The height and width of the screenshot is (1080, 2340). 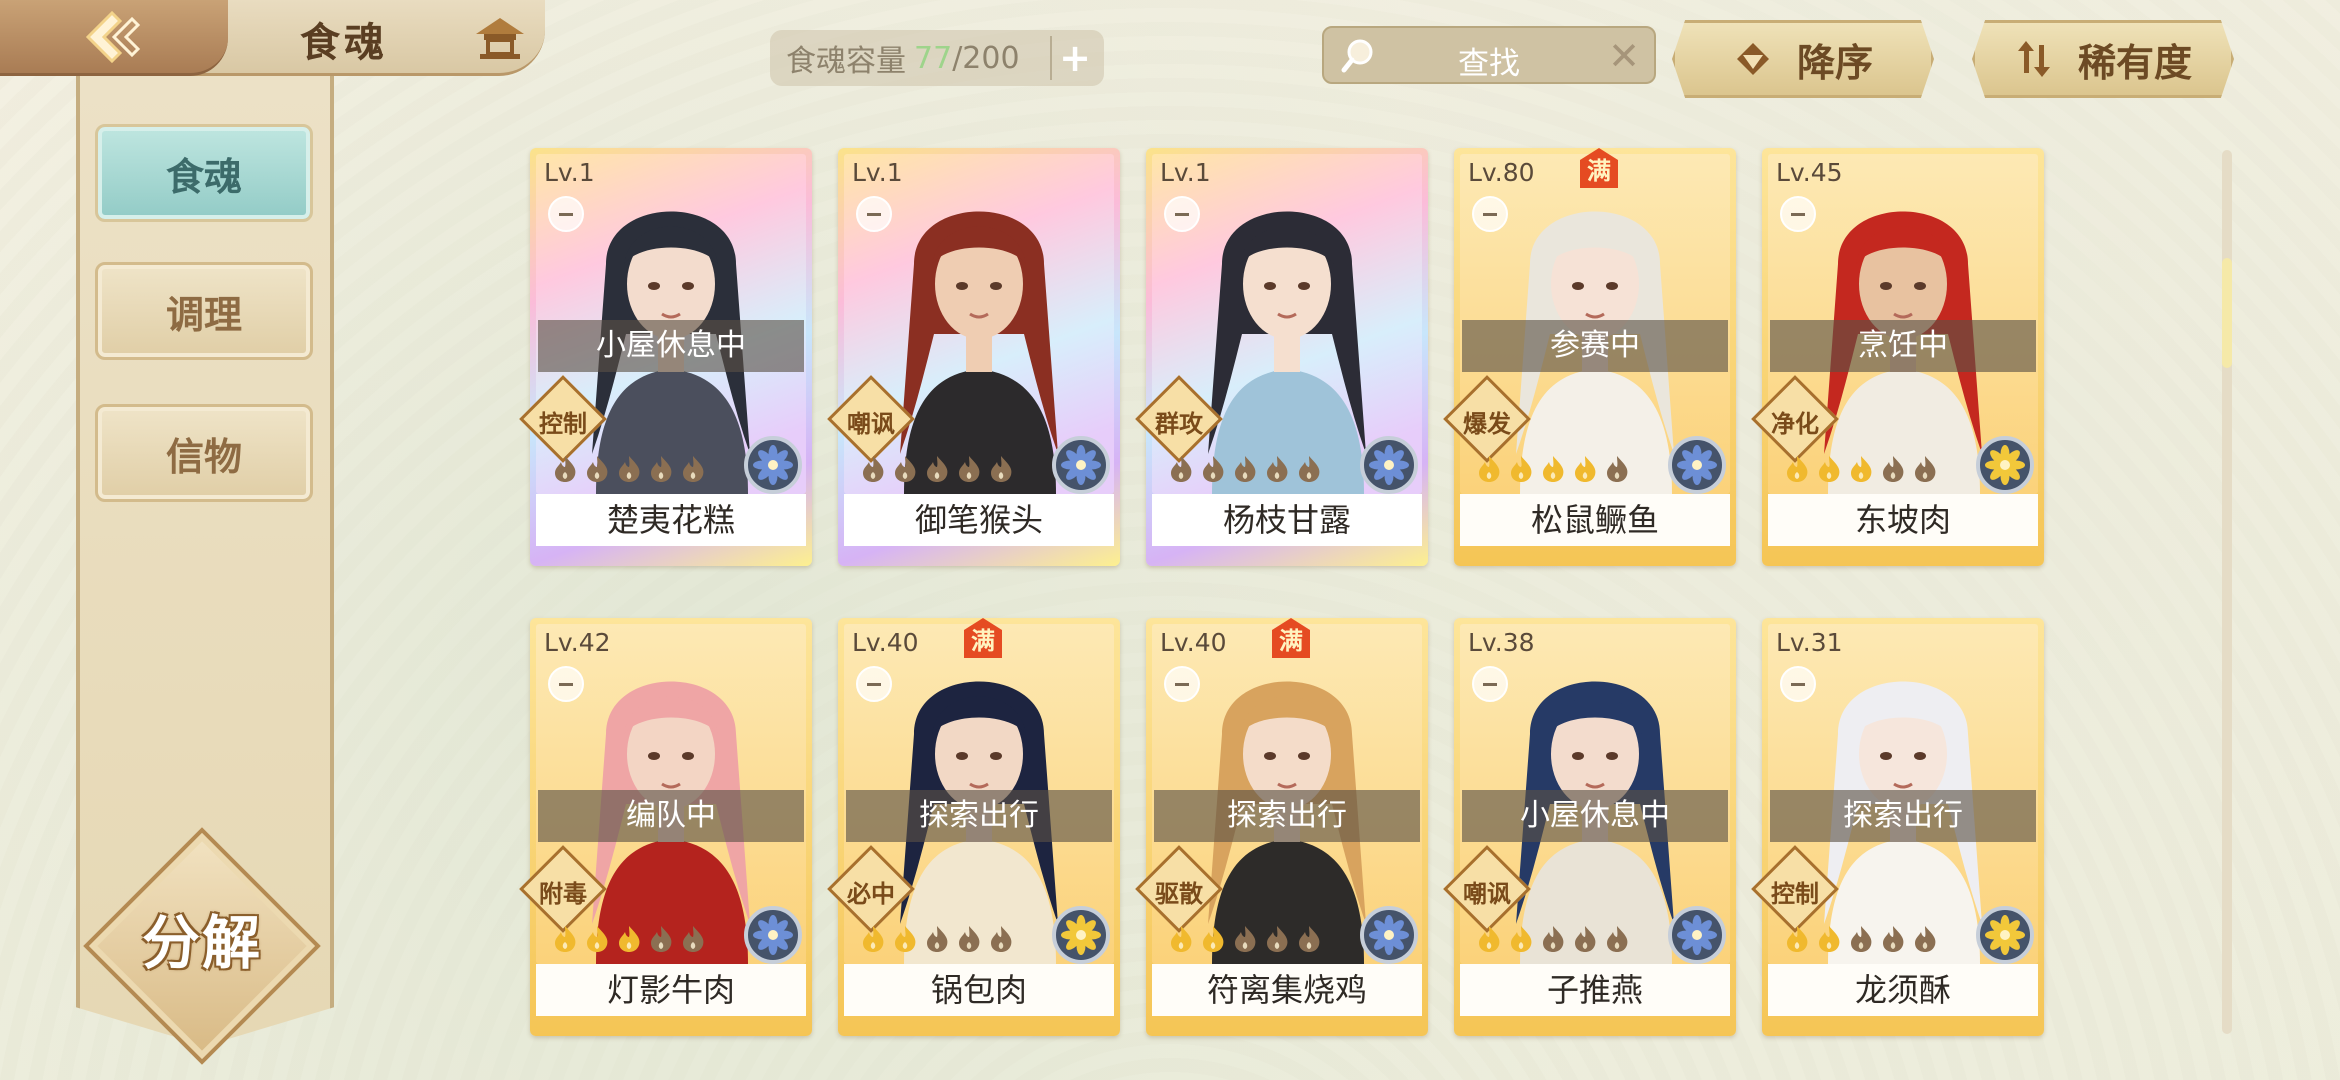 I want to click on role-label: 净化, so click(x=1795, y=424).